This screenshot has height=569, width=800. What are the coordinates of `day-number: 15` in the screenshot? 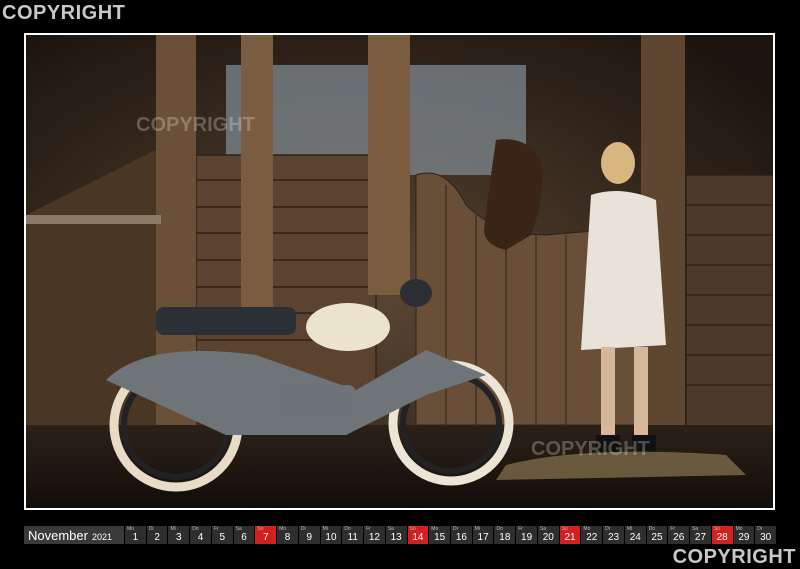 It's located at (440, 537).